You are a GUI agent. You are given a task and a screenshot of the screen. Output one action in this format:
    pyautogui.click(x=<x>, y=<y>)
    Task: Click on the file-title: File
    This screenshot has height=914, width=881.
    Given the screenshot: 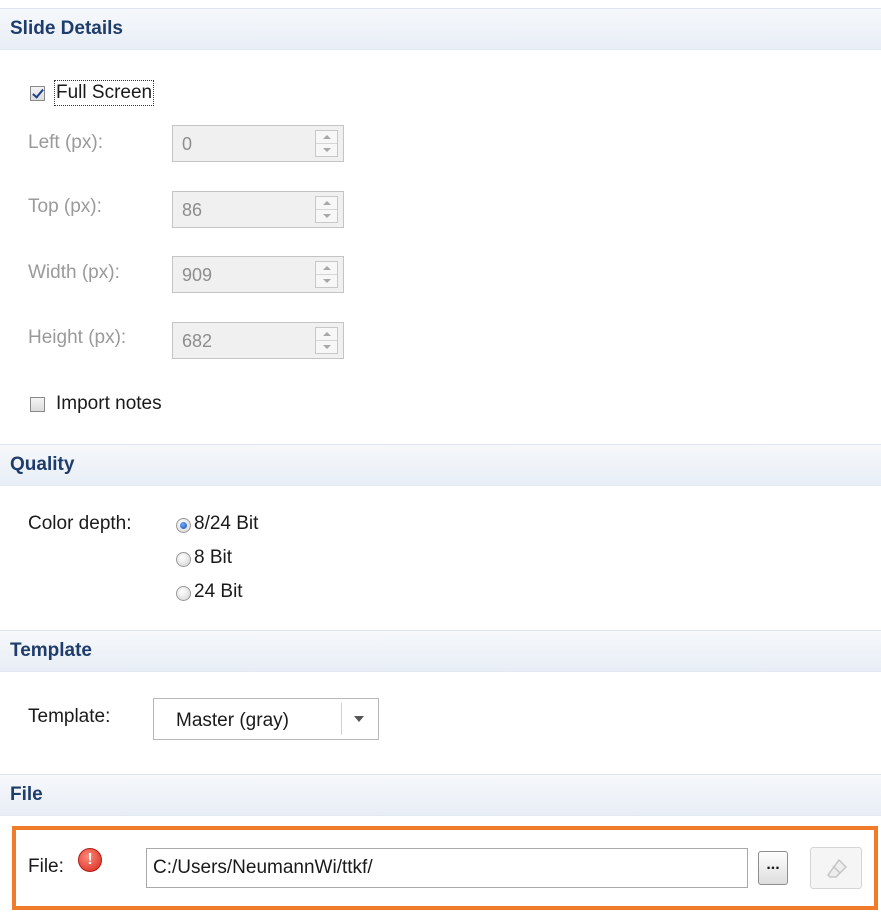 What is the action you would take?
    pyautogui.click(x=26, y=794)
    